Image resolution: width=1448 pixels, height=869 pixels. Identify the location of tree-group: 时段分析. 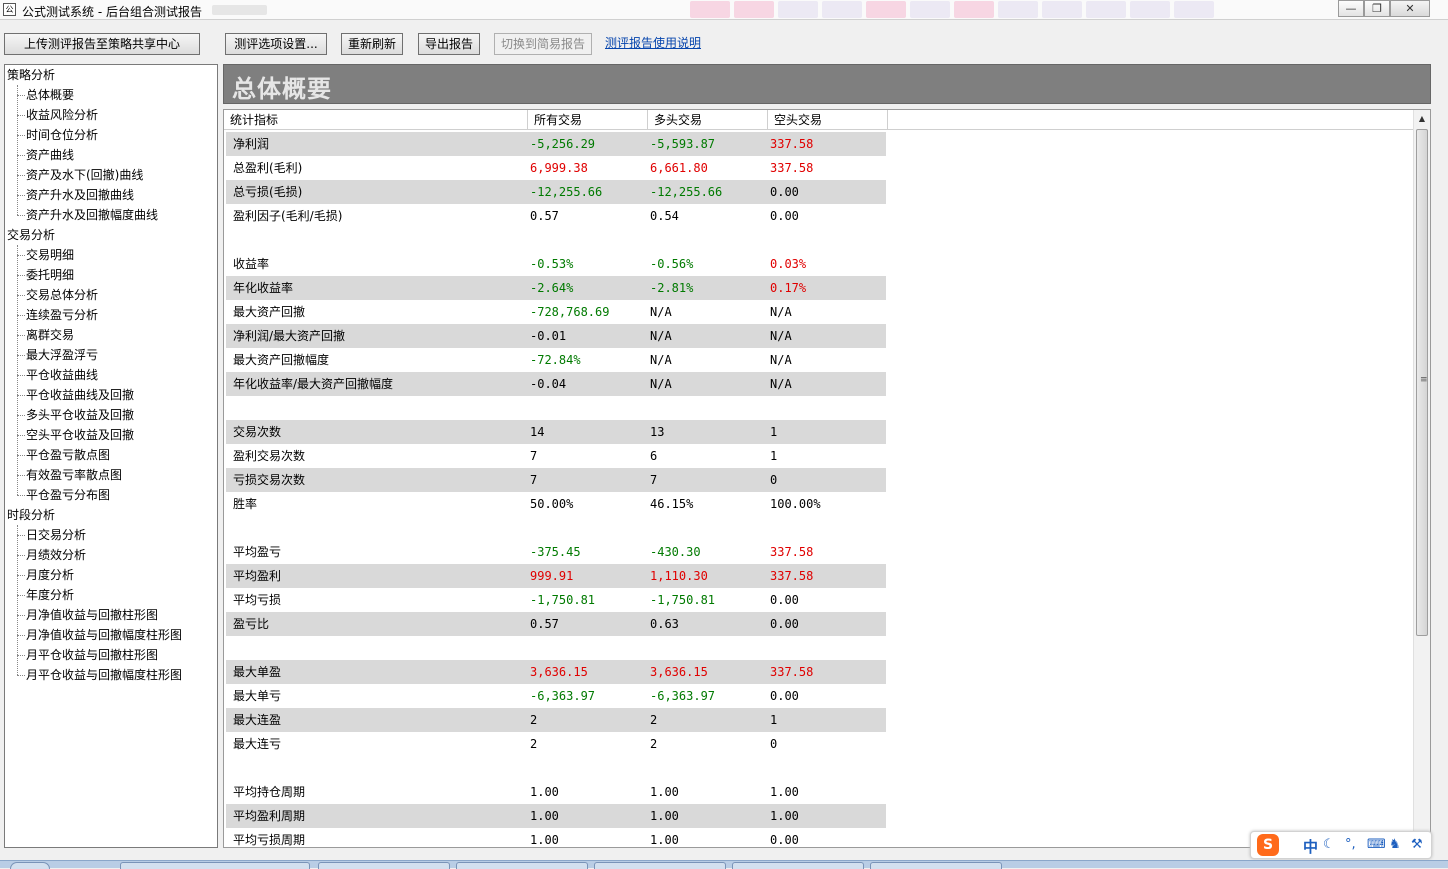
(31, 515).